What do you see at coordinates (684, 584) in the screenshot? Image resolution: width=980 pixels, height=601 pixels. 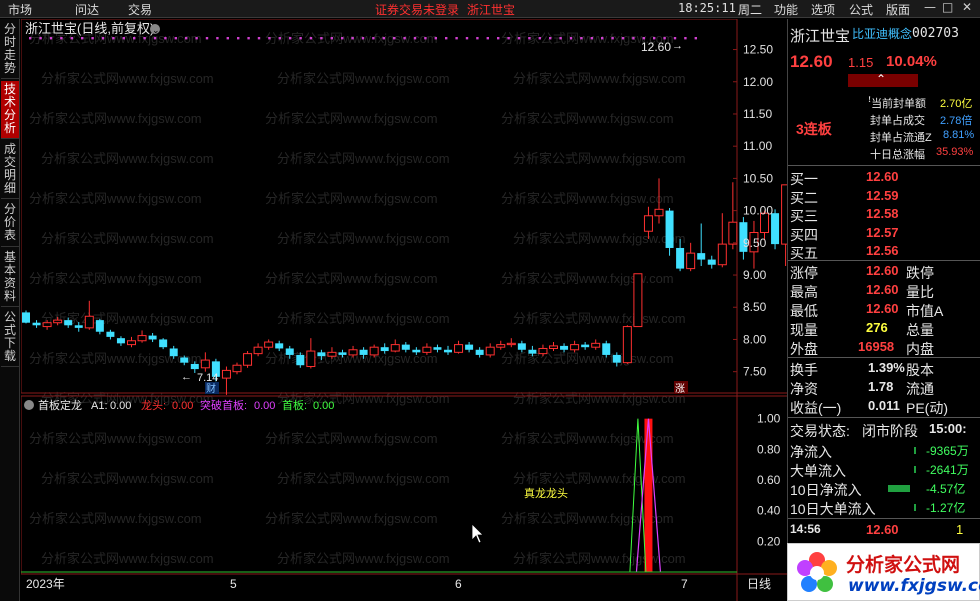 I see `xaxis-label-july: 7` at bounding box center [684, 584].